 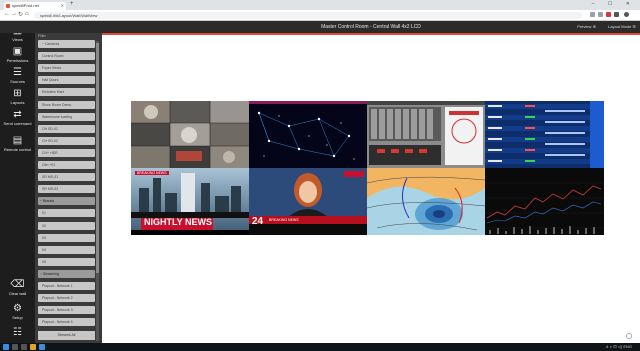 I want to click on source-item: CH SD-01, so click(x=66, y=128).